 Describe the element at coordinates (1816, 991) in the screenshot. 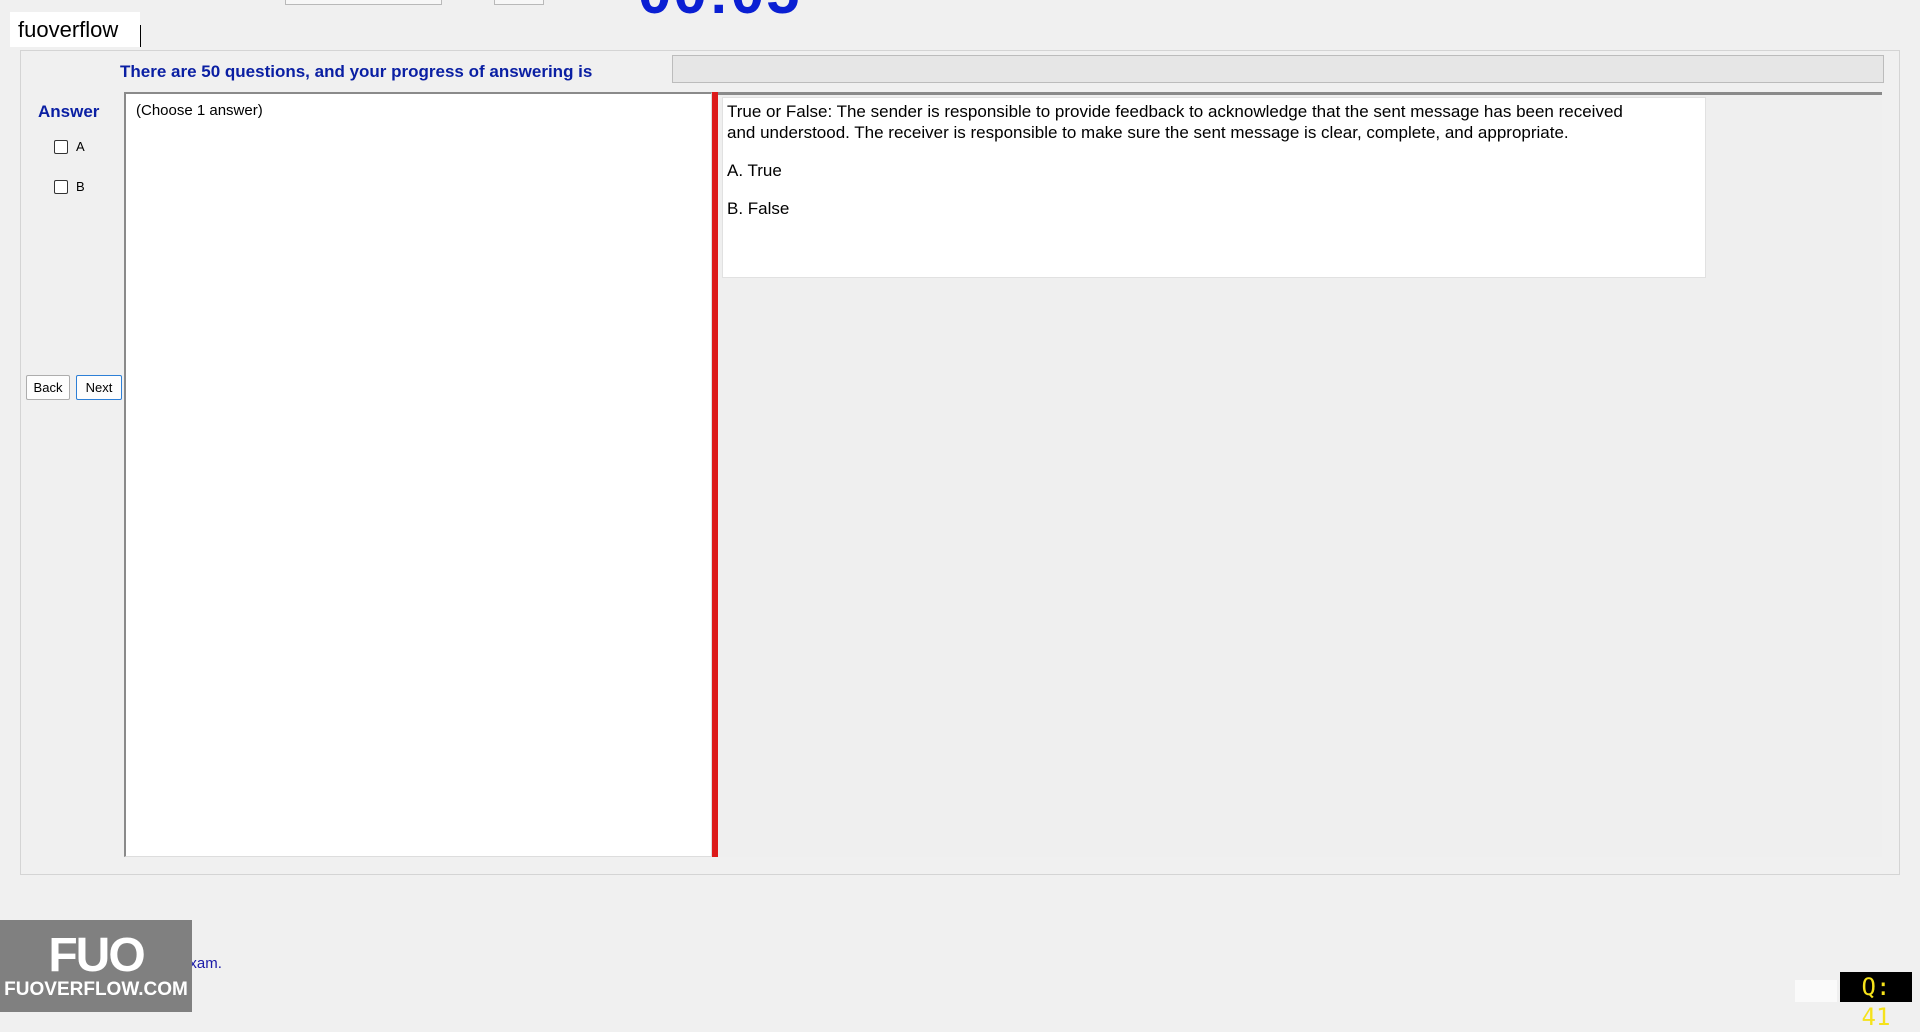

I see `bottom-field` at that location.